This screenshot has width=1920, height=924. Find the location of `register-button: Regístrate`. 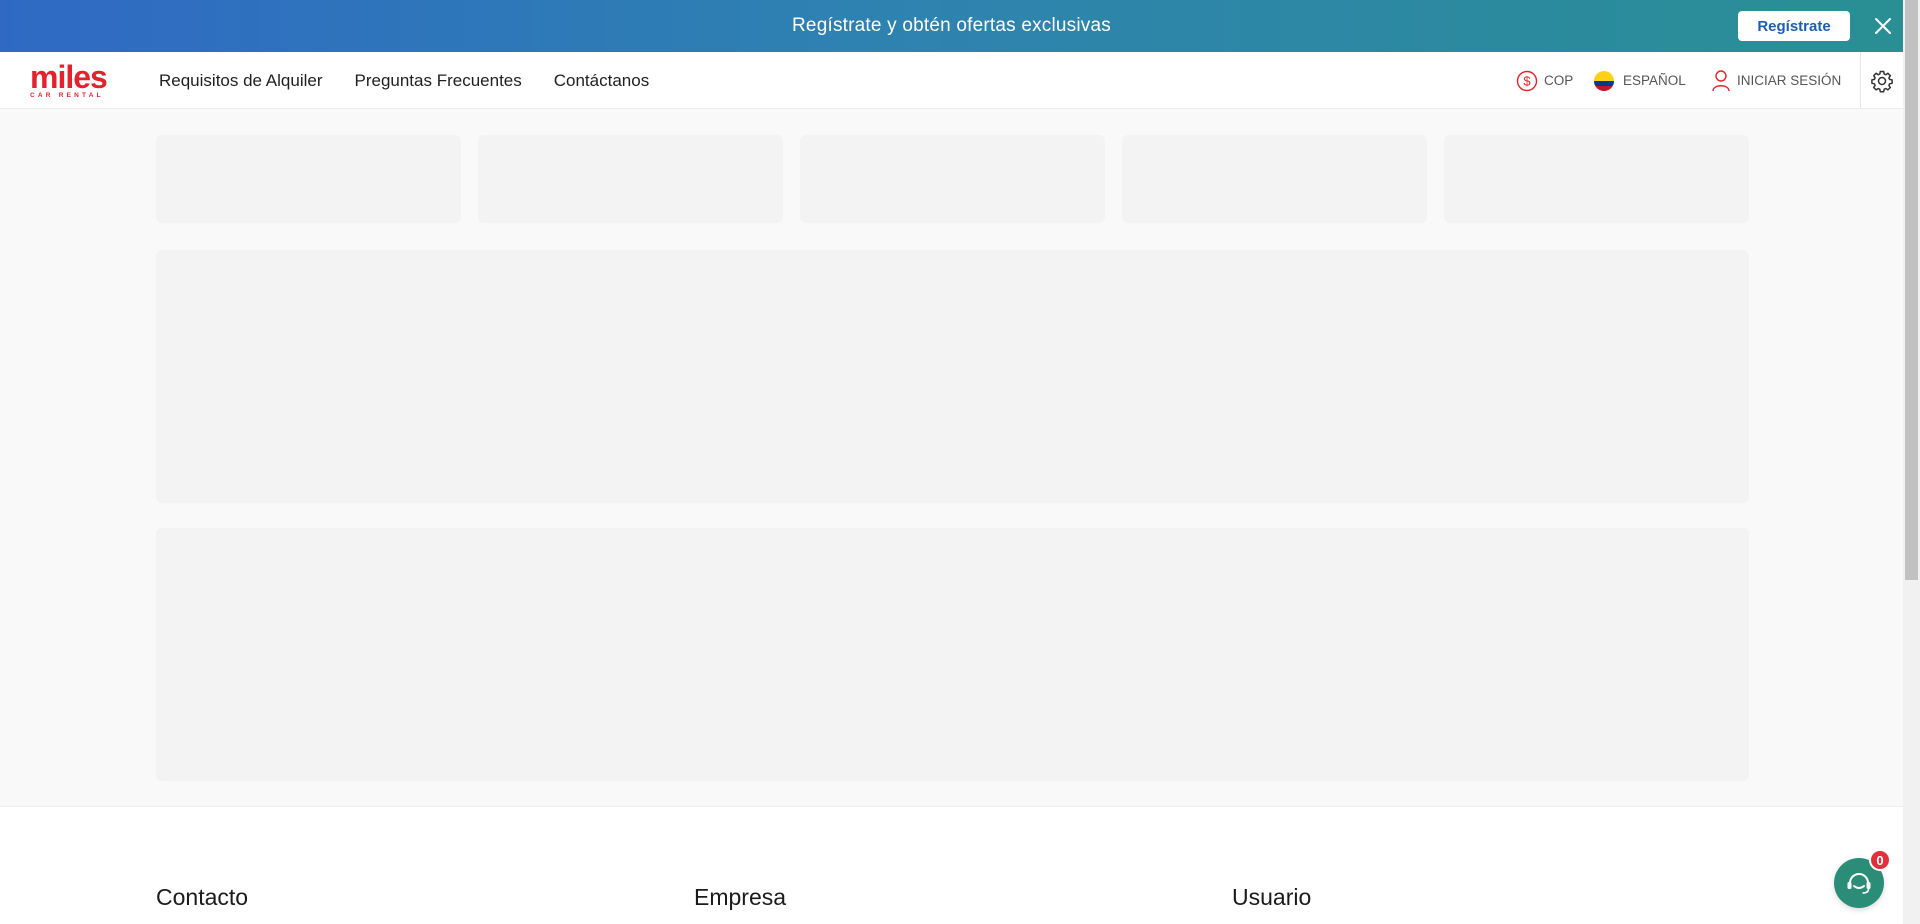

register-button: Regístrate is located at coordinates (1794, 26).